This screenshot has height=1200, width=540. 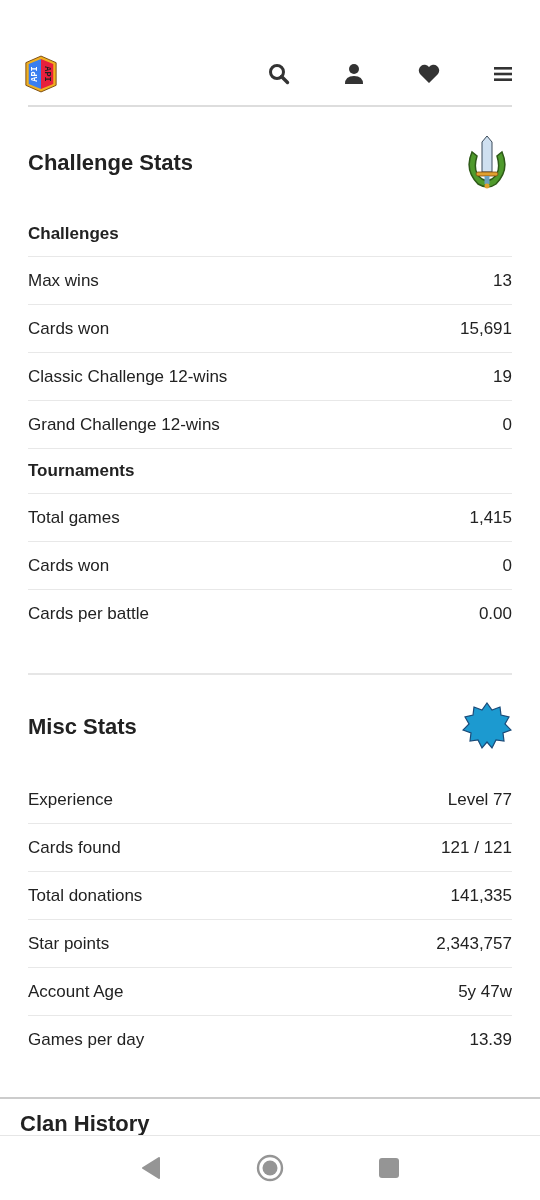 I want to click on stat-value: 19, so click(x=502, y=376).